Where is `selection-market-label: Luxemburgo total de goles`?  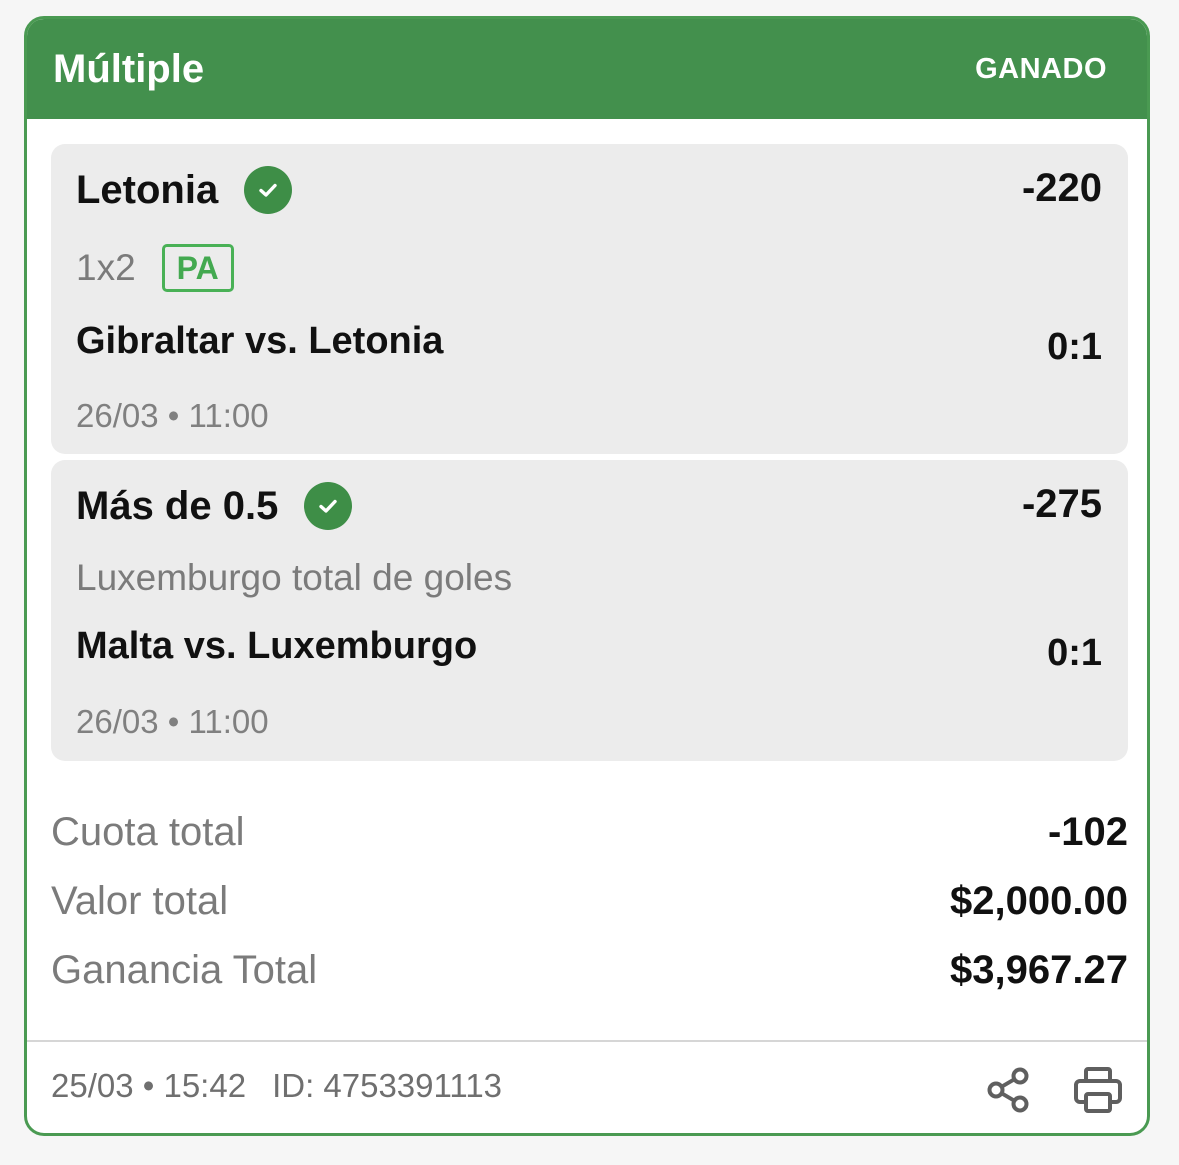
selection-market-label: Luxemburgo total de goles is located at coordinates (294, 577).